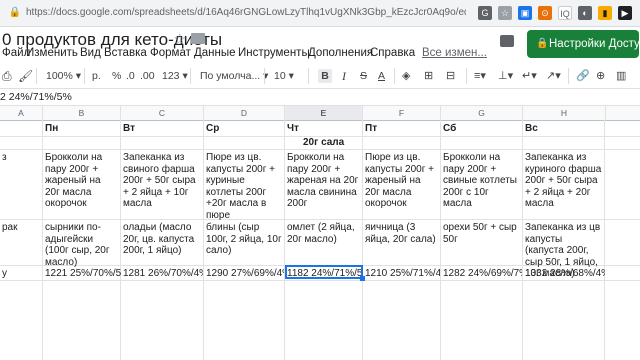 The height and width of the screenshot is (360, 640). What do you see at coordinates (52, 53) in the screenshot?
I see `menu-edit: Изменить` at bounding box center [52, 53].